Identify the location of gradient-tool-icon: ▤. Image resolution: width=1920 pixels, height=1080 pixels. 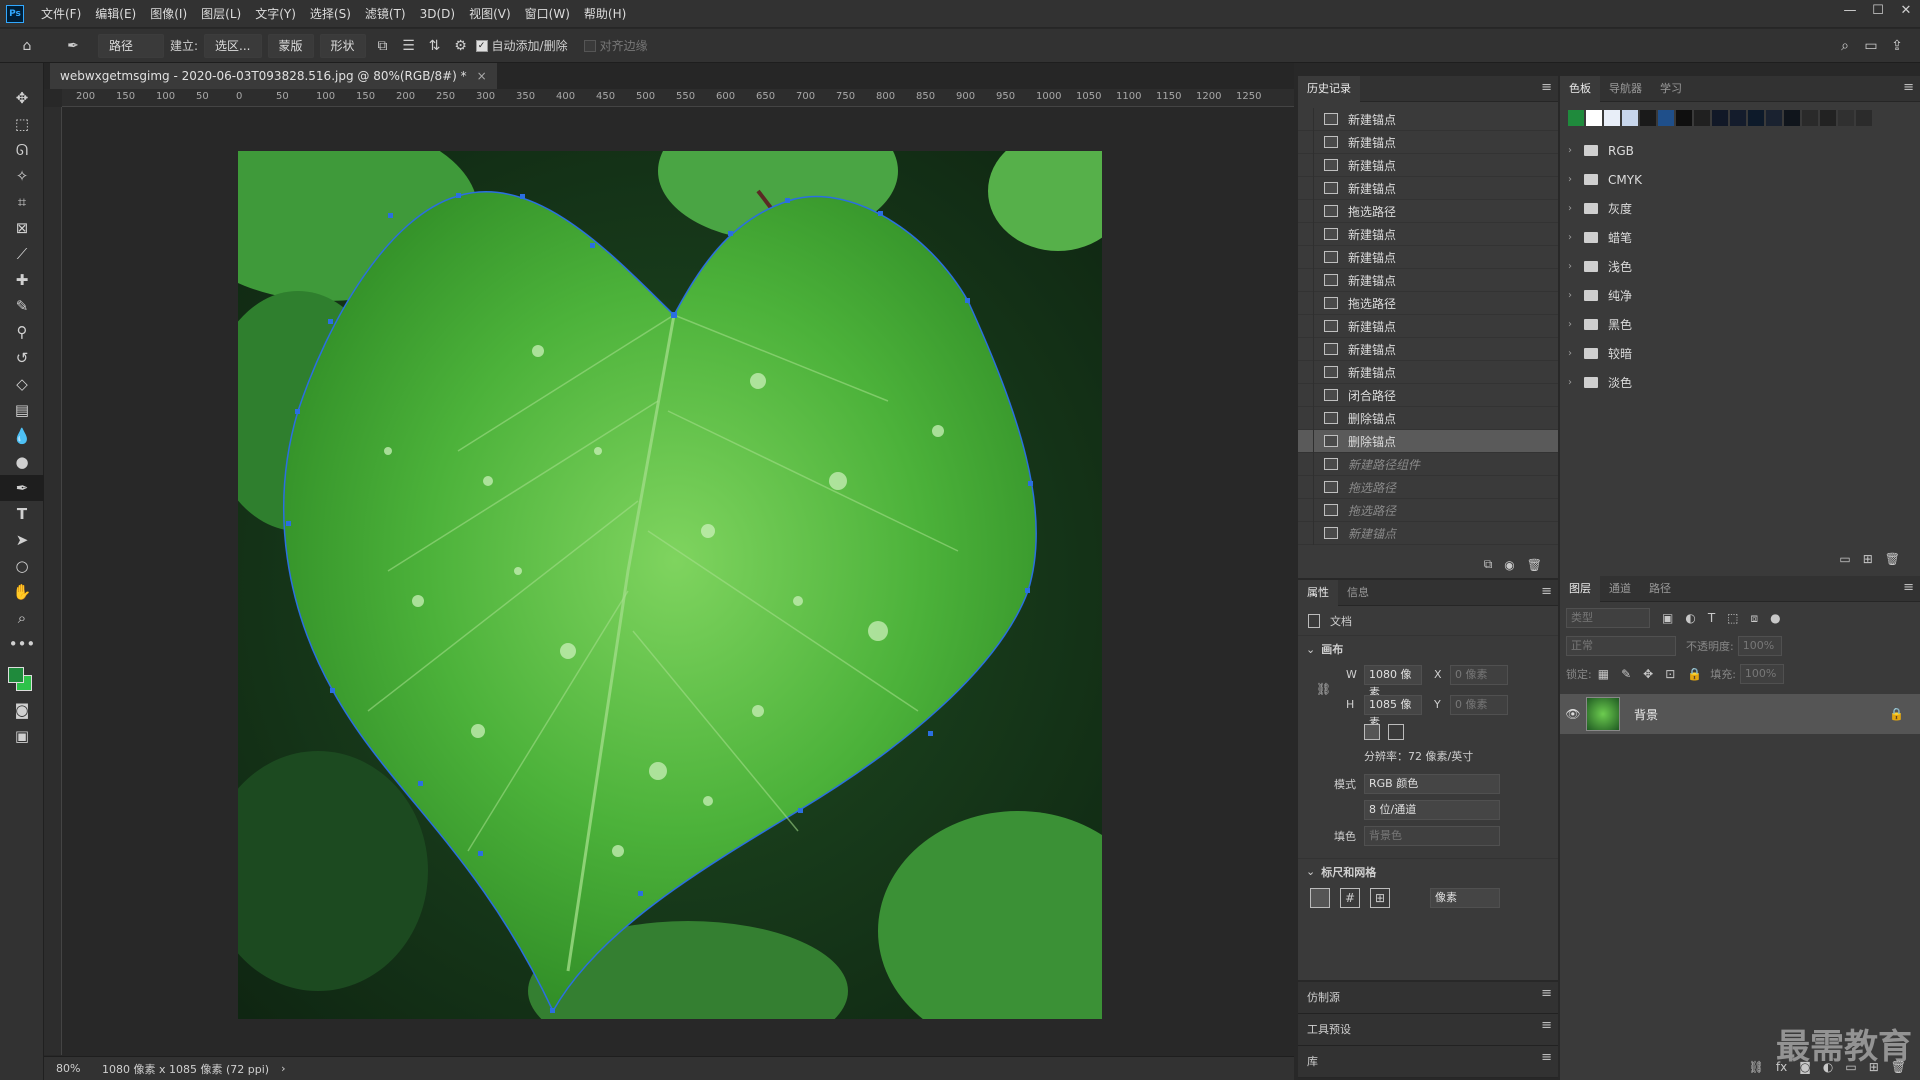
(22, 410).